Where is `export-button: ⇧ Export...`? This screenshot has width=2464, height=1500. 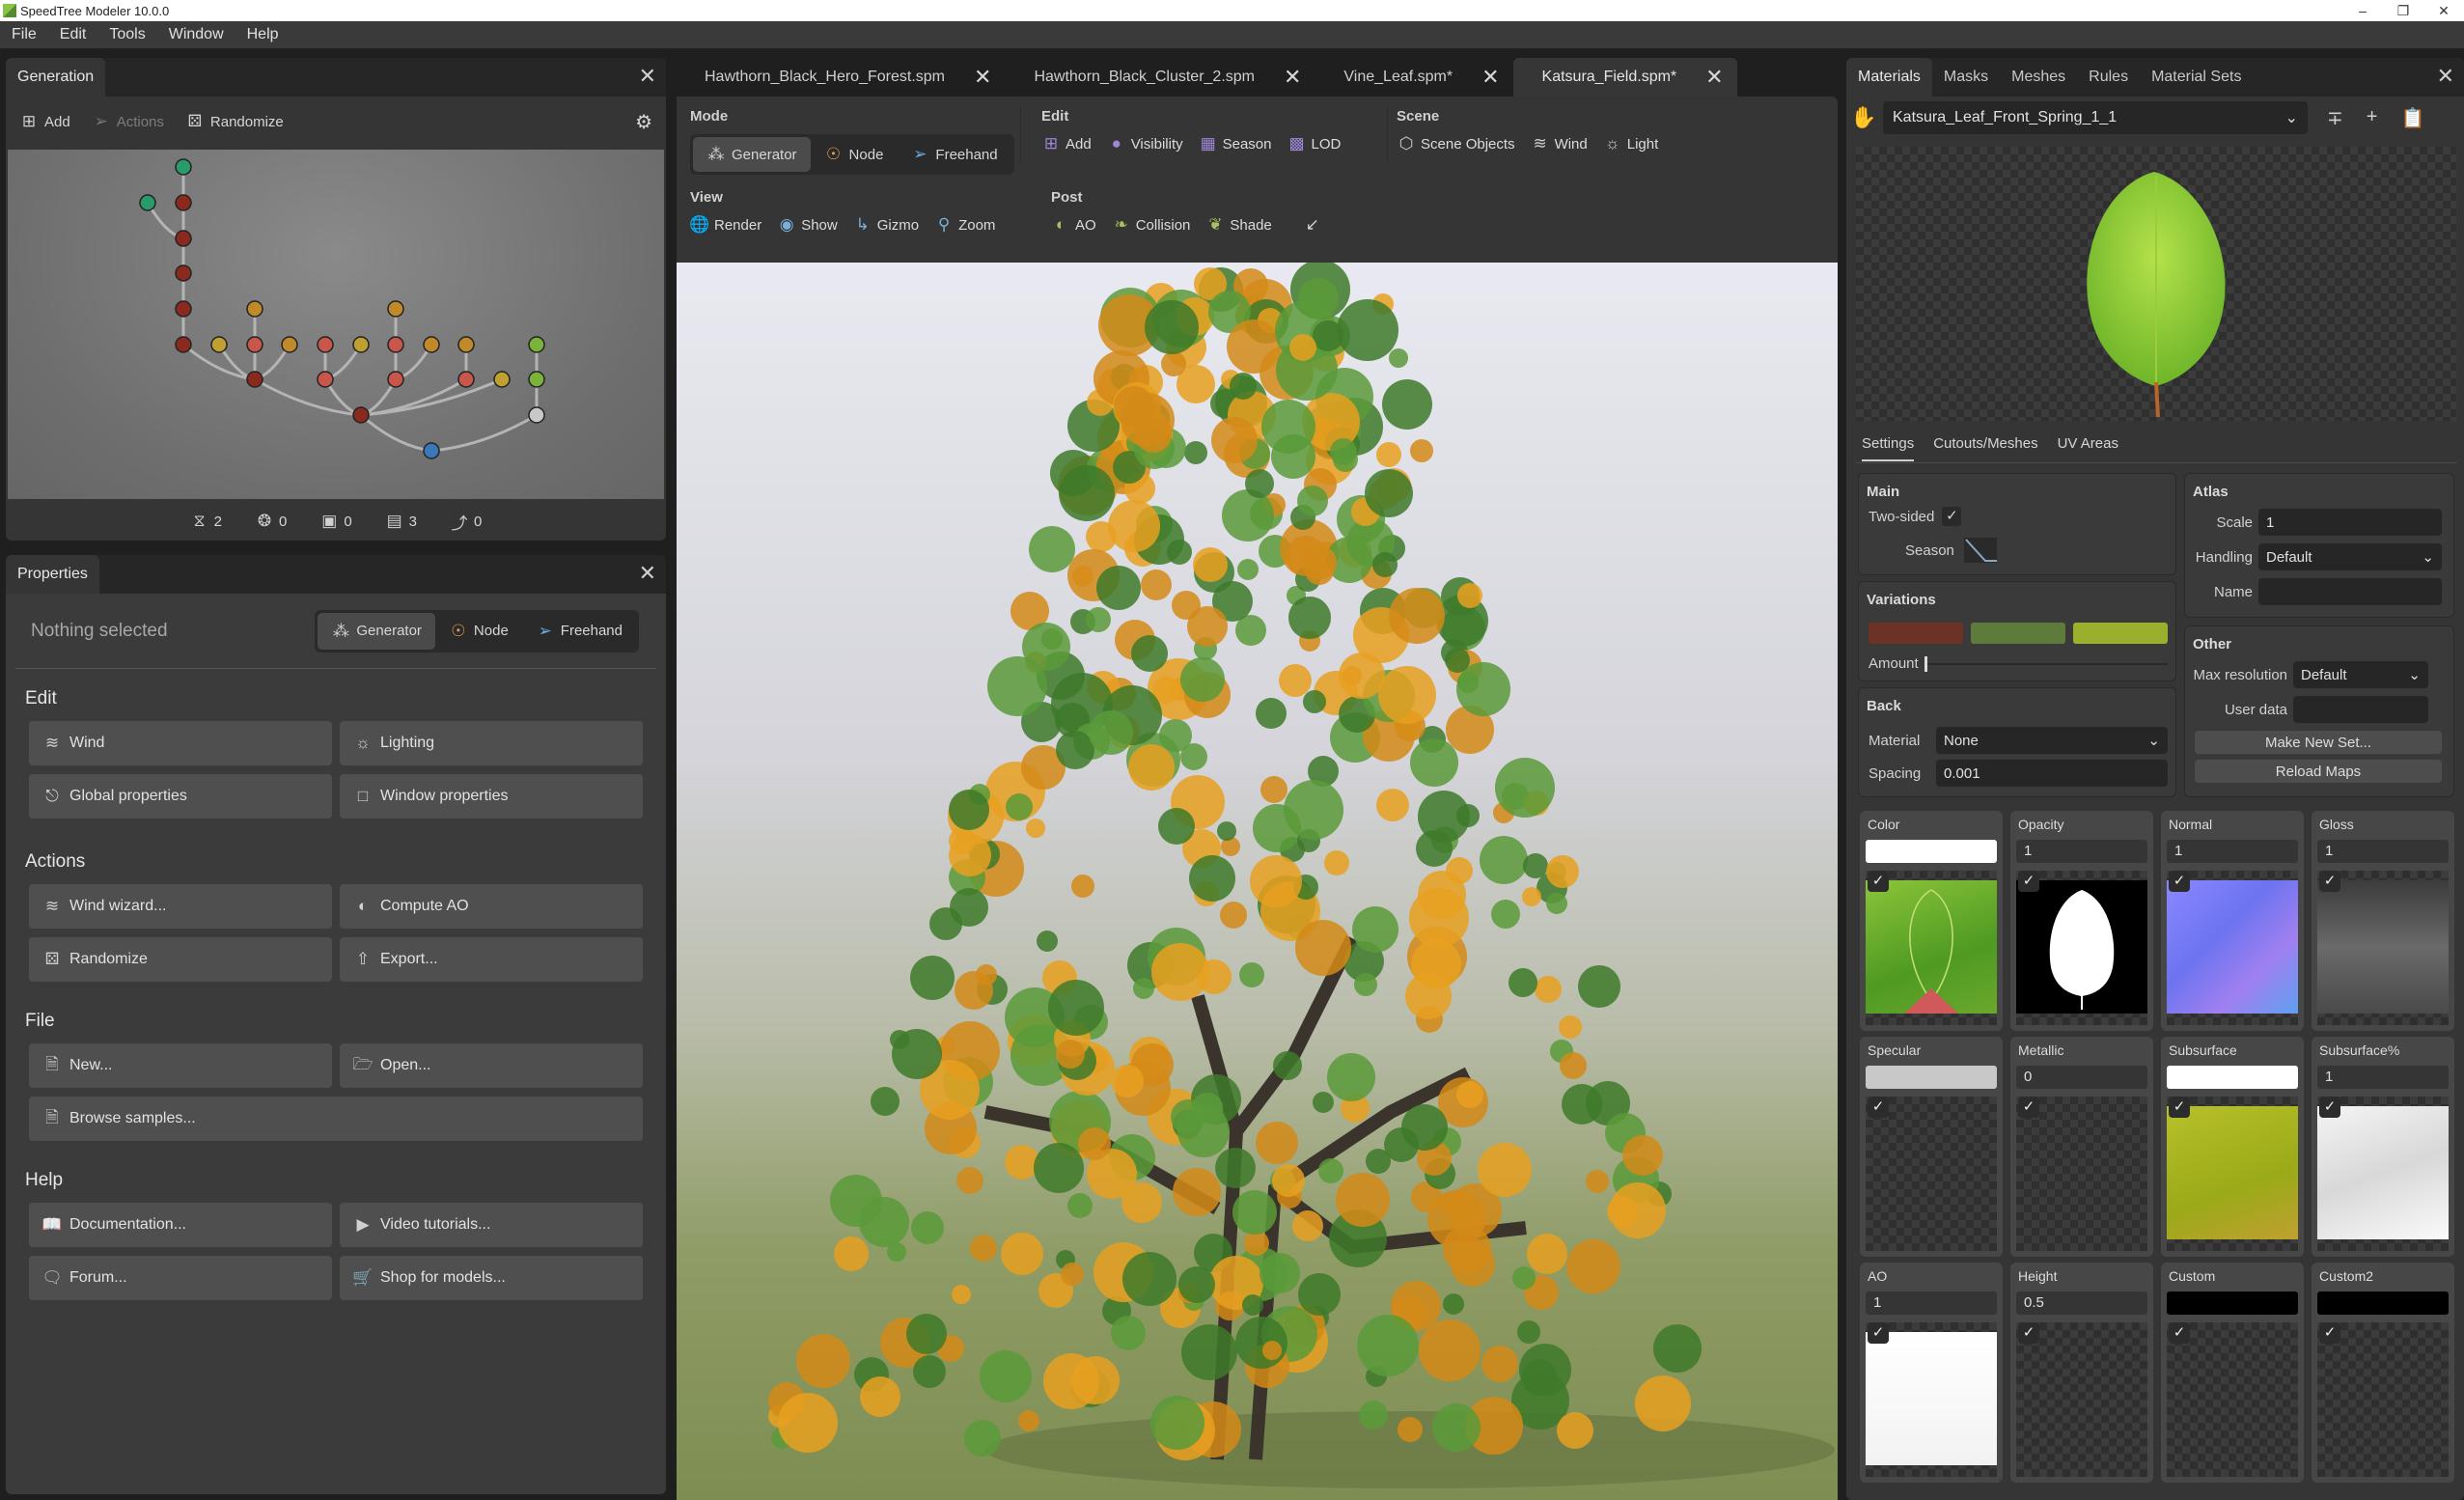
export-button: ⇧ Export... is located at coordinates (491, 959).